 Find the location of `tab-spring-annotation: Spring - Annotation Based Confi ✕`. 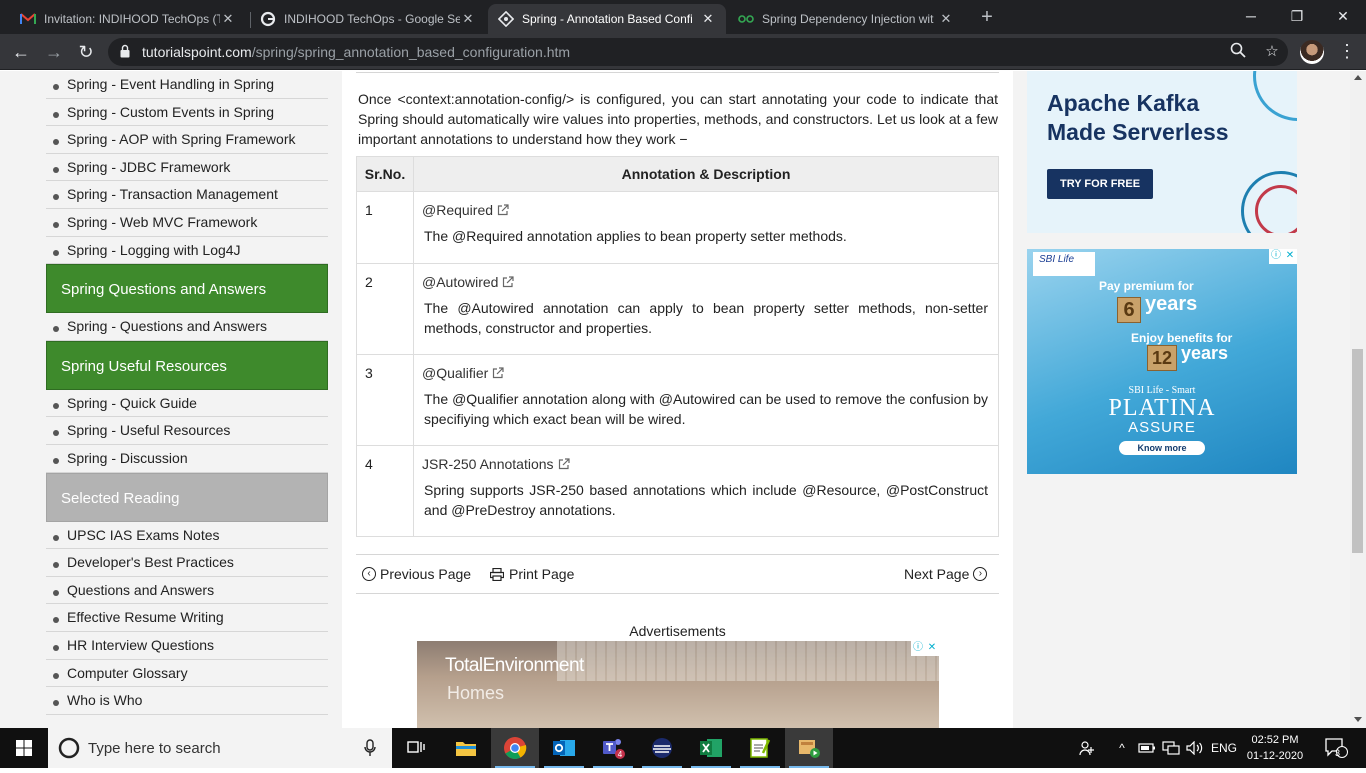

tab-spring-annotation: Spring - Annotation Based Confi ✕ is located at coordinates (607, 19).